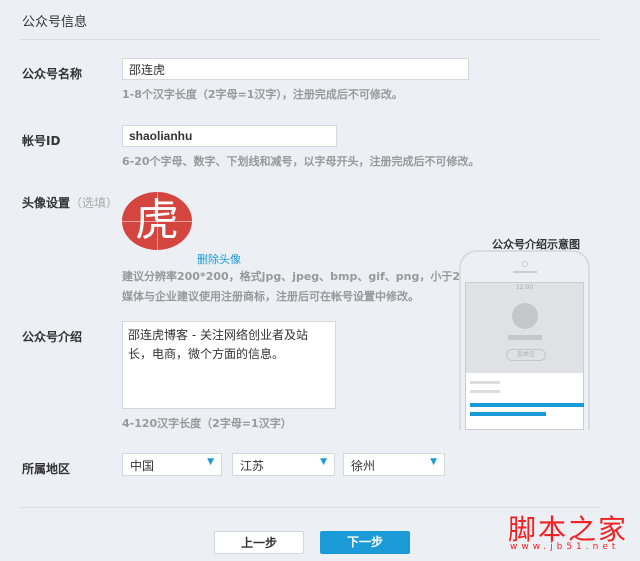  What do you see at coordinates (172, 464) in the screenshot?
I see `country-select: 中国 ▼` at bounding box center [172, 464].